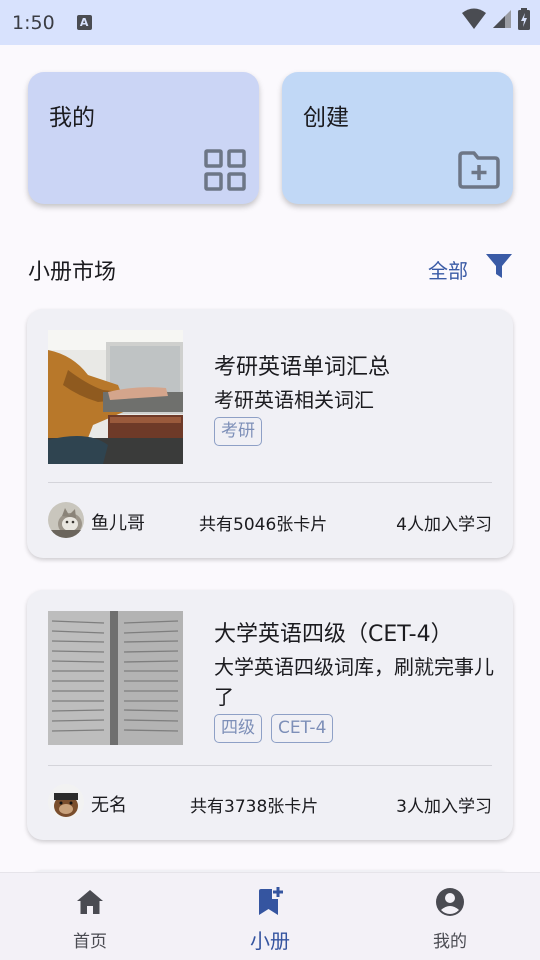  What do you see at coordinates (474, 18) in the screenshot?
I see `wifi-icon` at bounding box center [474, 18].